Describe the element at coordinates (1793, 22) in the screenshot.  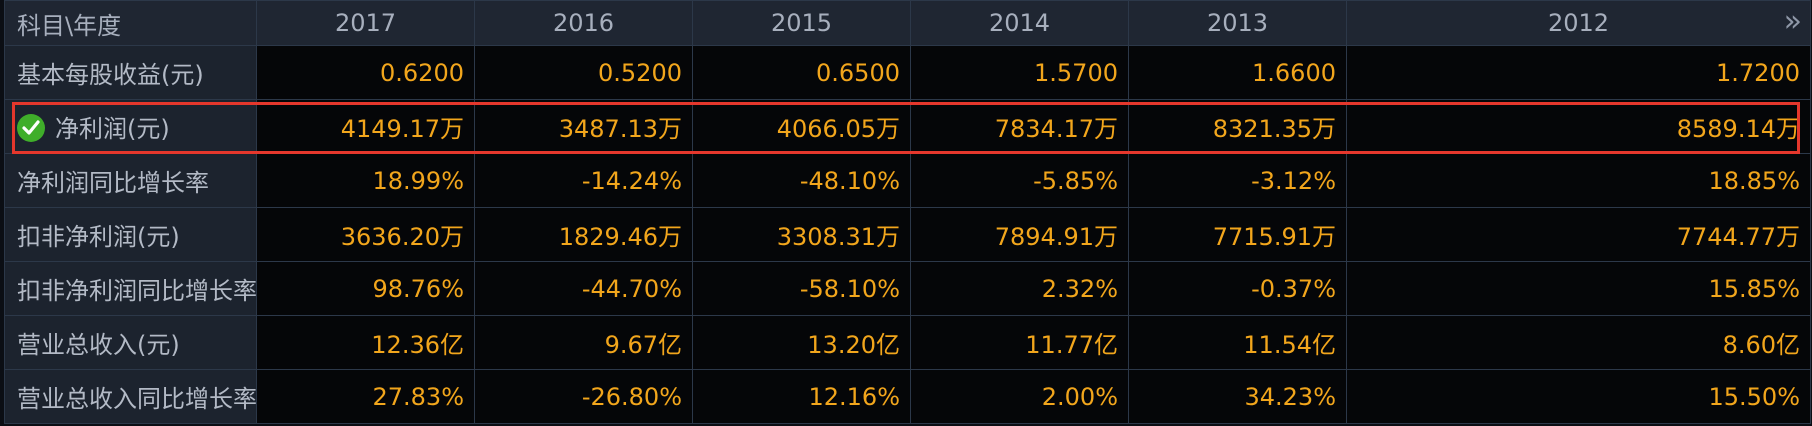
I see `double-chevron-right-icon: »` at that location.